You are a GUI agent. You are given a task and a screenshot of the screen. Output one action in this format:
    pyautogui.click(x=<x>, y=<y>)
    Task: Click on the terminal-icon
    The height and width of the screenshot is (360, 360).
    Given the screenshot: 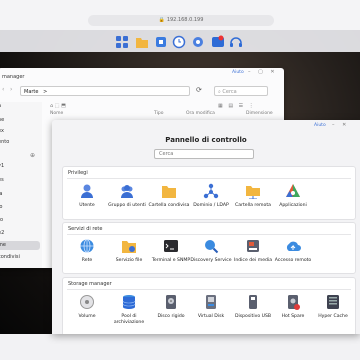 What is the action you would take?
    pyautogui.click(x=171, y=246)
    